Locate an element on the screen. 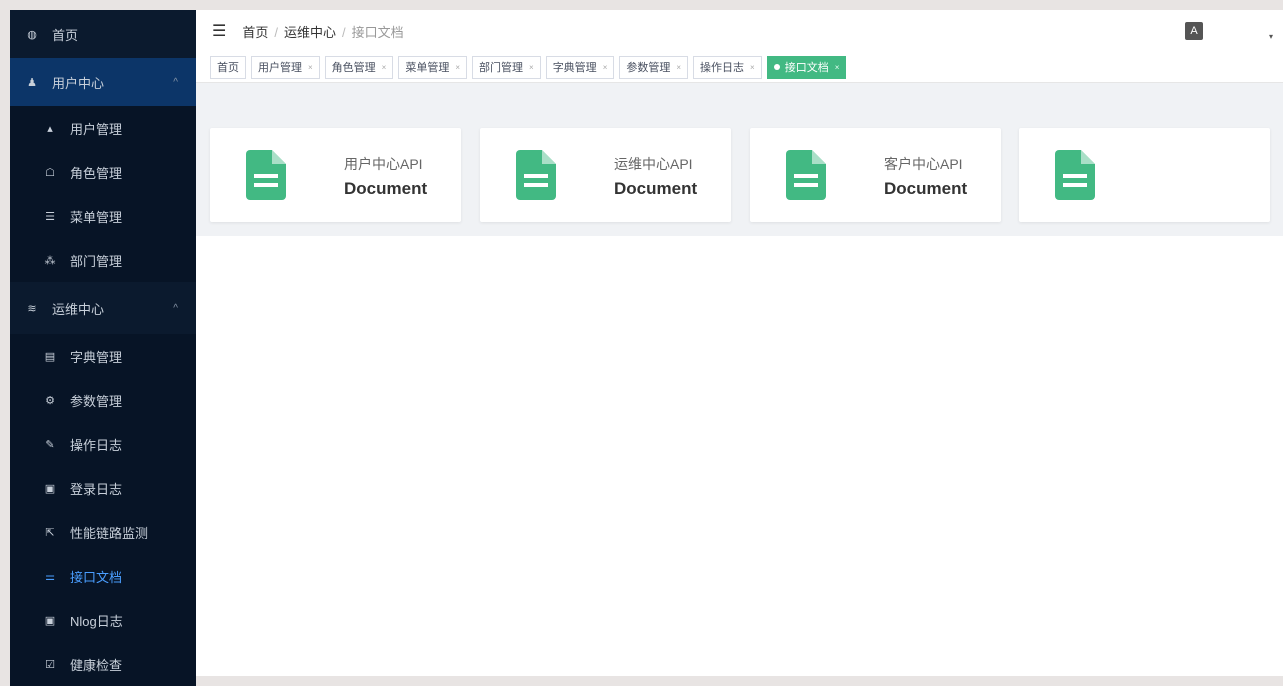 The width and height of the screenshot is (1283, 686). sidebar-item: ▴ 用户管理 is located at coordinates (103, 128).